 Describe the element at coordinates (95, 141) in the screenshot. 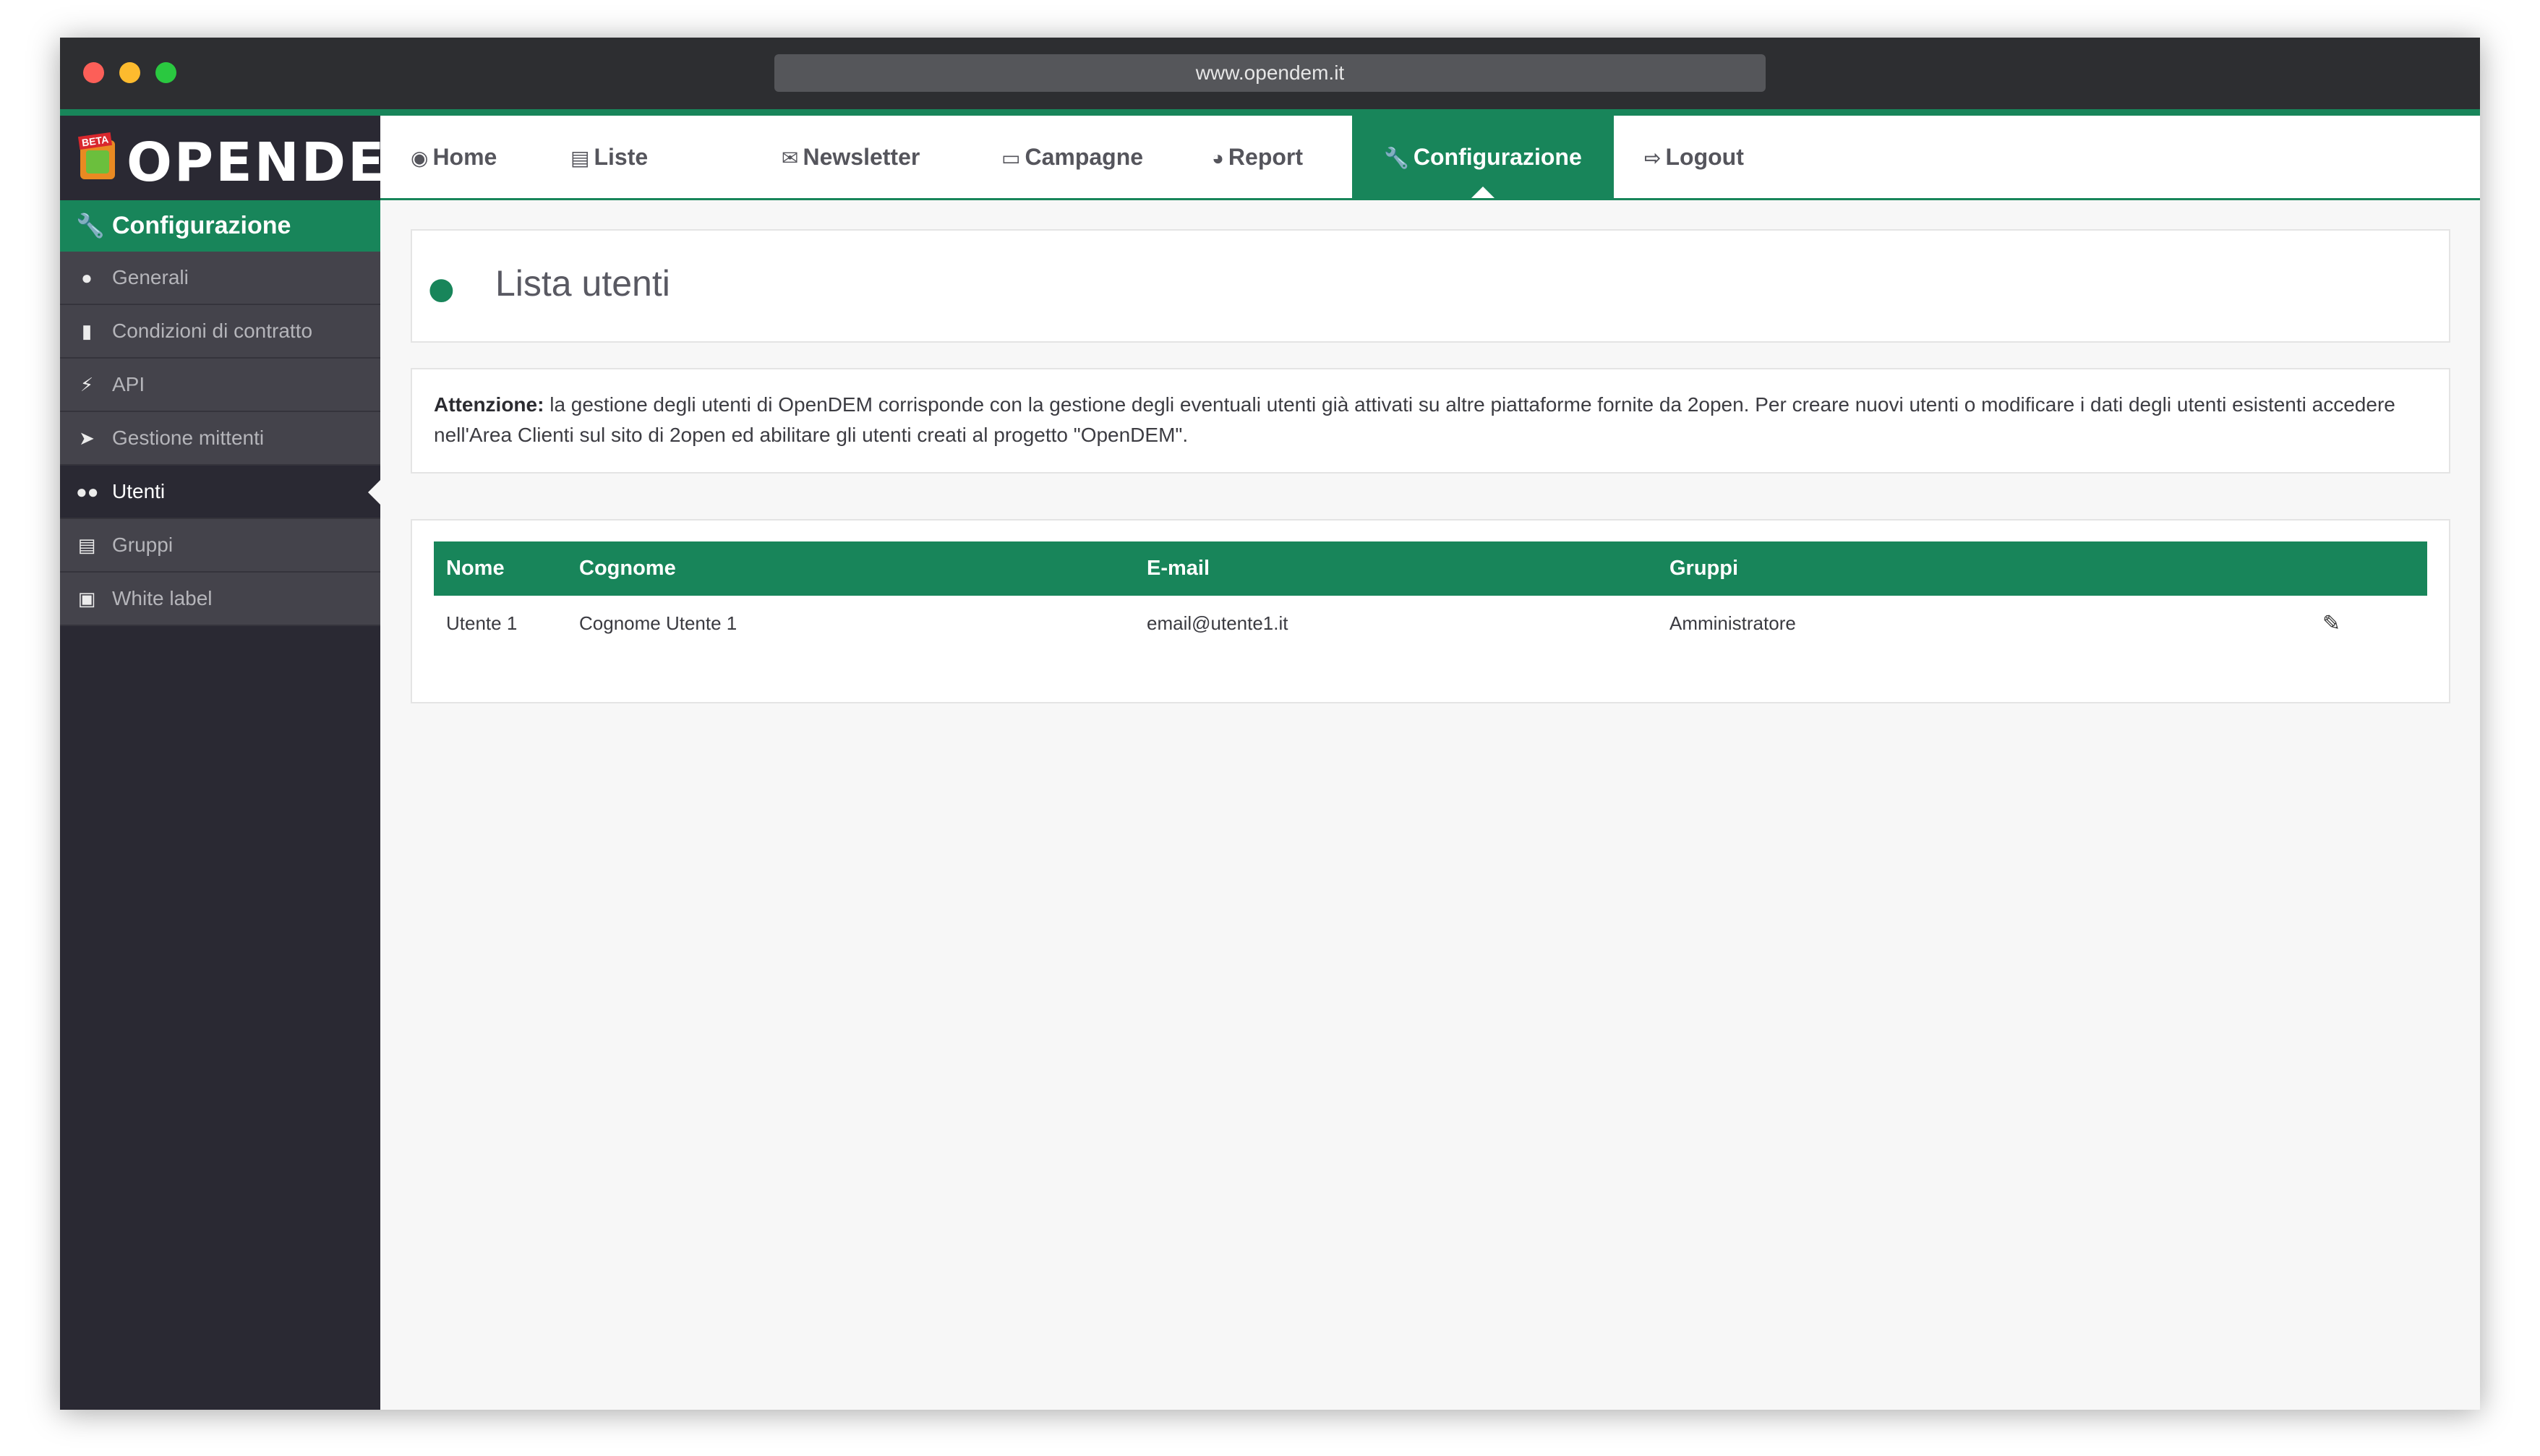

I see `beta-badge: BETA` at that location.